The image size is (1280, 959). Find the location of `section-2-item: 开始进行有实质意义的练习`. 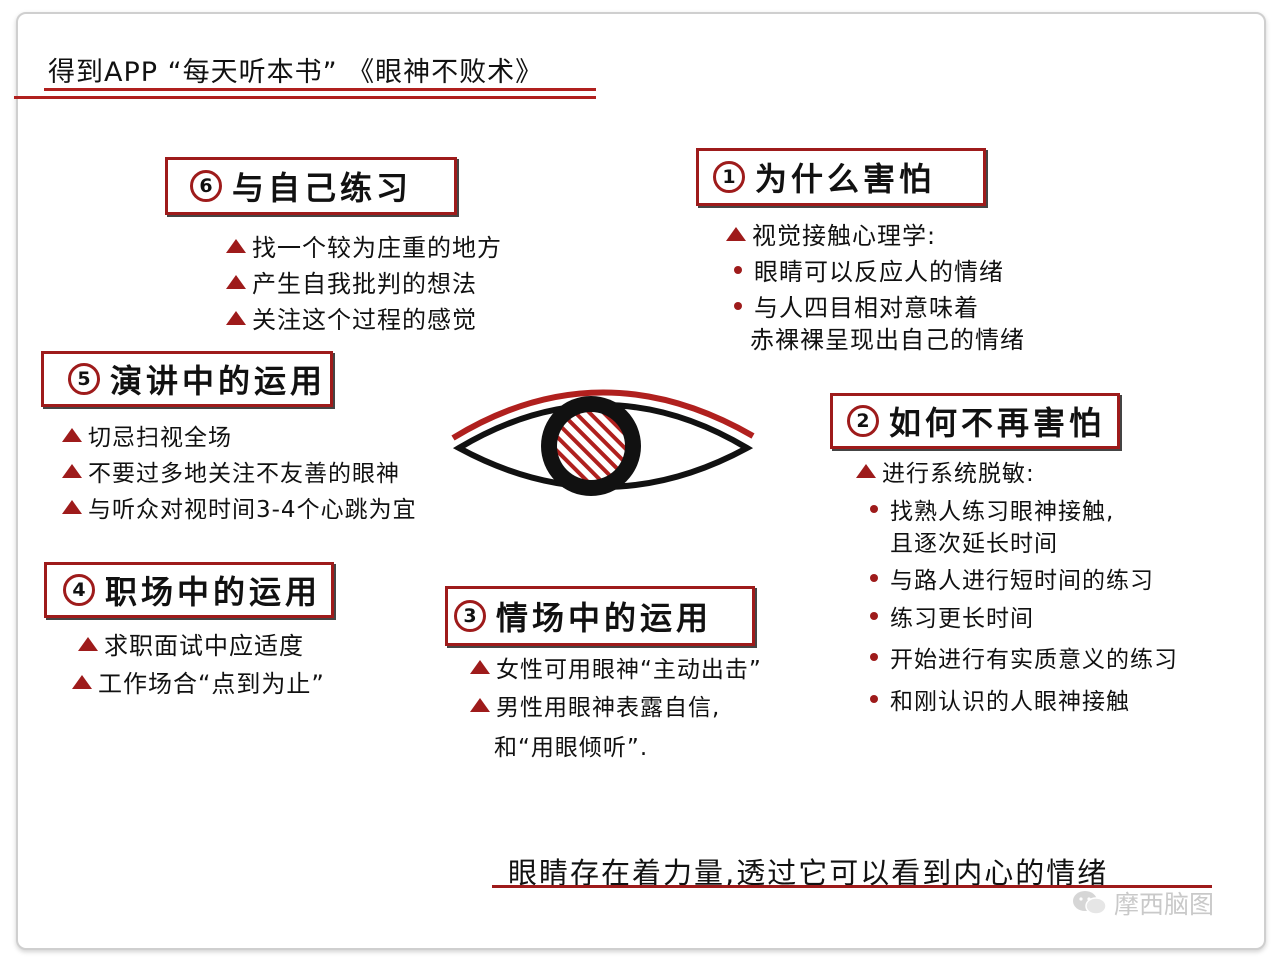

section-2-item: 开始进行有实质意义的练习 is located at coordinates (1024, 657).